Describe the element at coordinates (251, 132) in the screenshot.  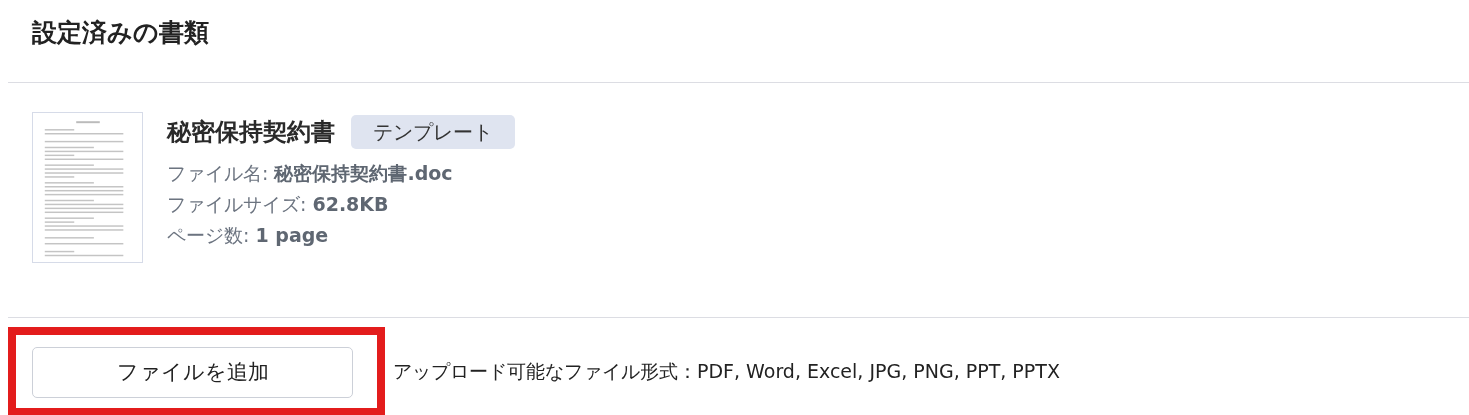
I see `document-title: 秘密保持契約書` at that location.